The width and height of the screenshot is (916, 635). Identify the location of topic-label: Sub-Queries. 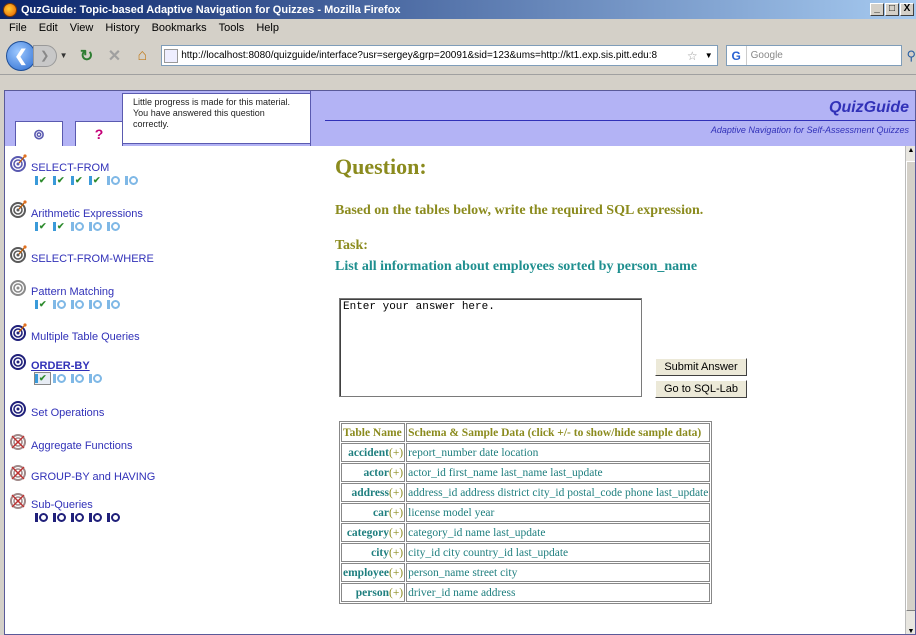
(62, 505).